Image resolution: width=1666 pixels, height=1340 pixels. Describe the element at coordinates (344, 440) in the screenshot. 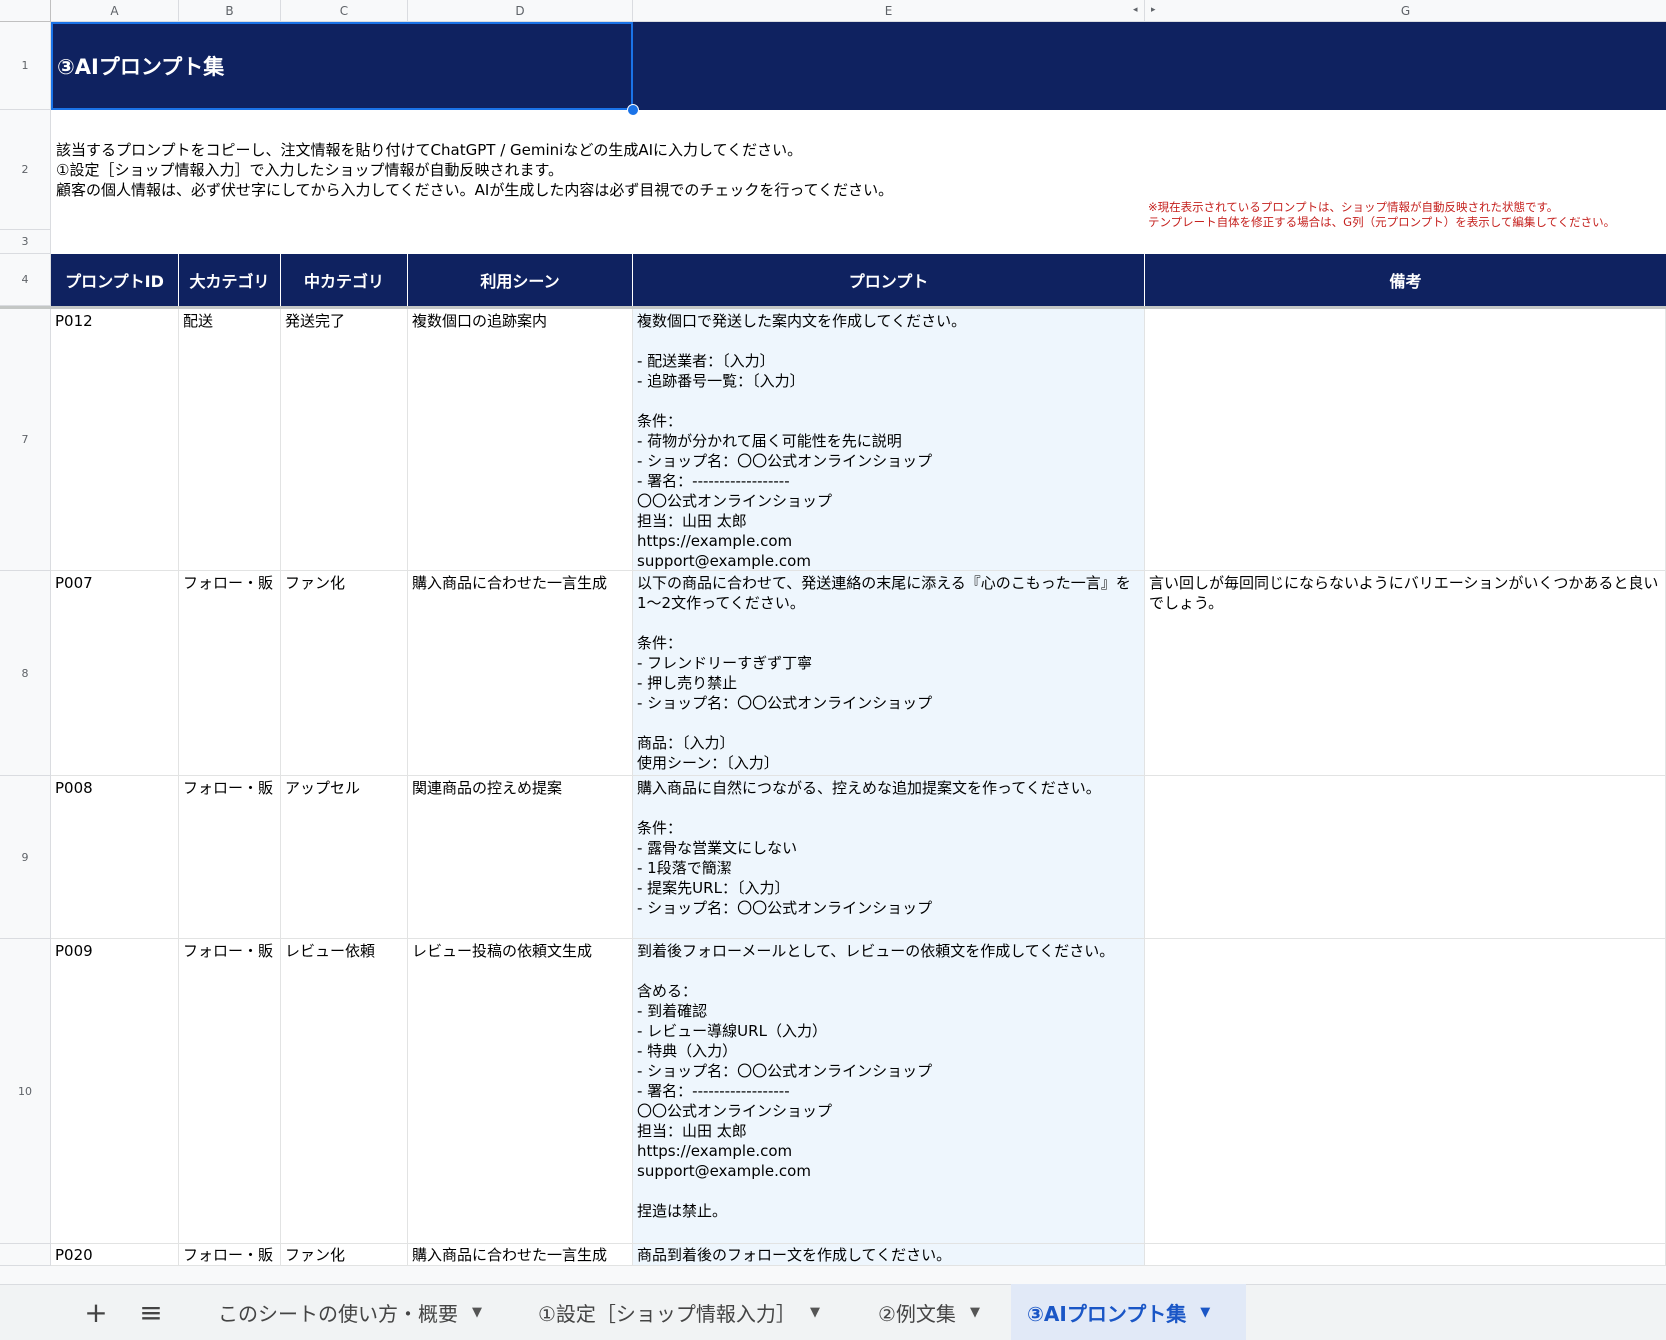

I see `cell-sub-category: 発送完了` at that location.